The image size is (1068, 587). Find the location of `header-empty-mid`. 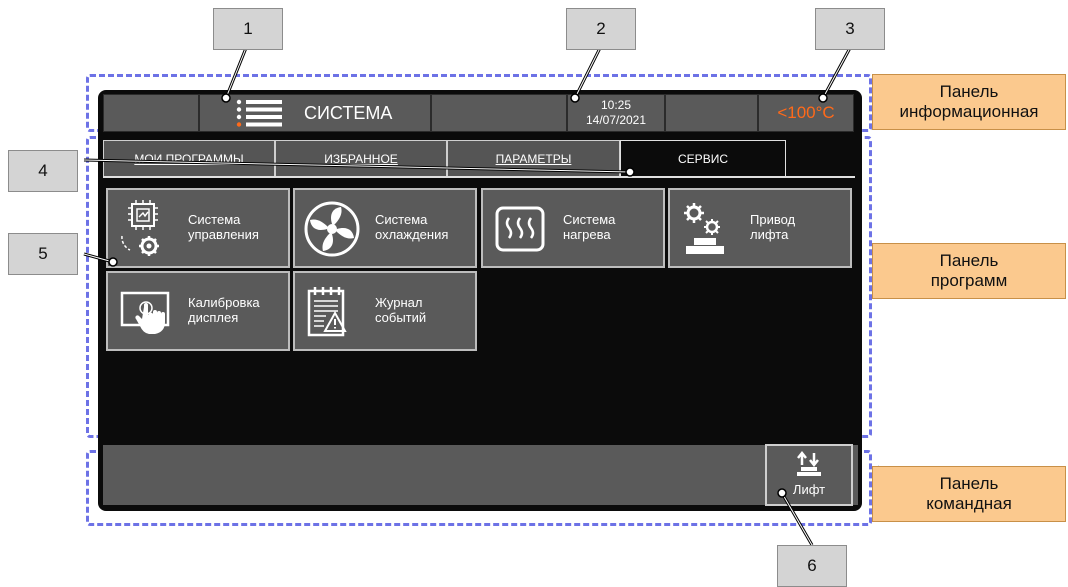

header-empty-mid is located at coordinates (499, 113).